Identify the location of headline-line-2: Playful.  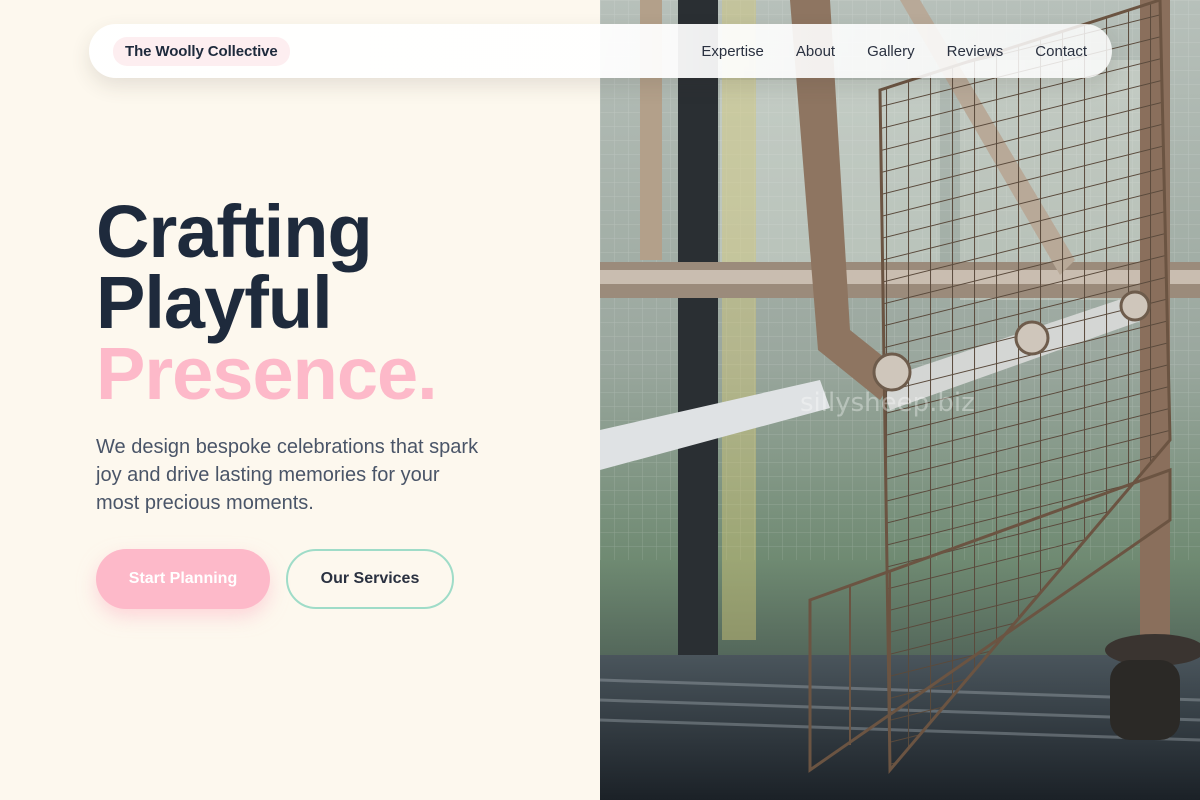
(214, 302).